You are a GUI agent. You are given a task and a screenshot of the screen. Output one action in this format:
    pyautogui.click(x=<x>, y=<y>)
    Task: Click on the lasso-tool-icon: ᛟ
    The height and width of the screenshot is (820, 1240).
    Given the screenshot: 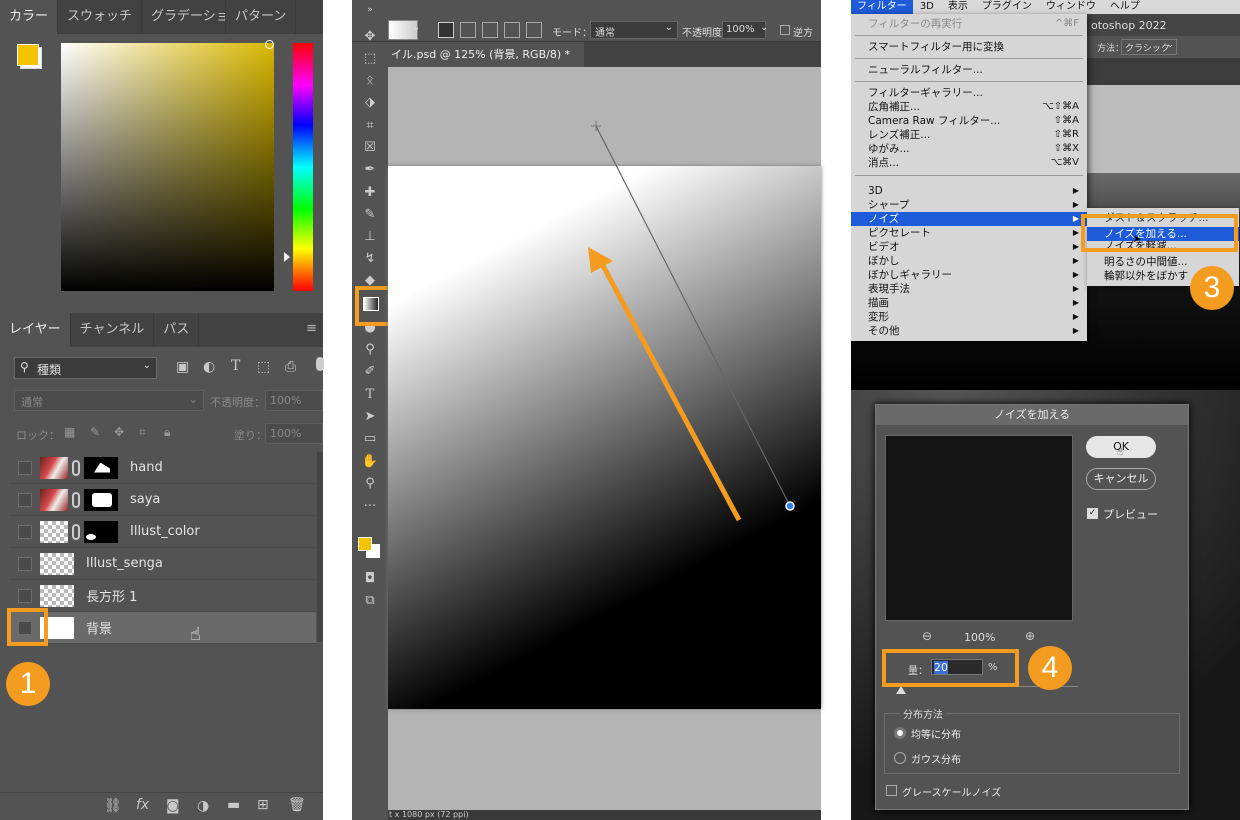 What is the action you would take?
    pyautogui.click(x=370, y=81)
    